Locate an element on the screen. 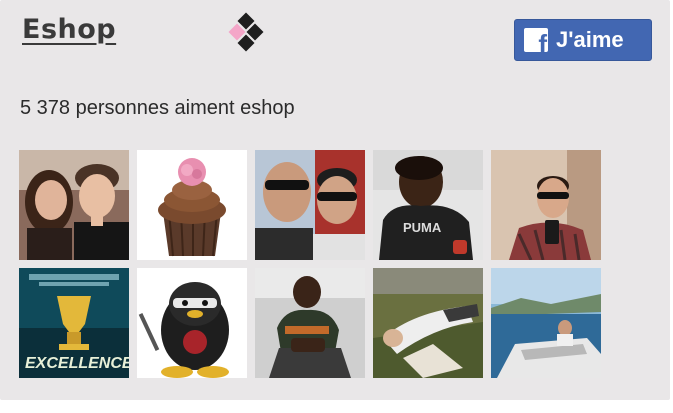  eshop-logo-icon is located at coordinates (246, 32).